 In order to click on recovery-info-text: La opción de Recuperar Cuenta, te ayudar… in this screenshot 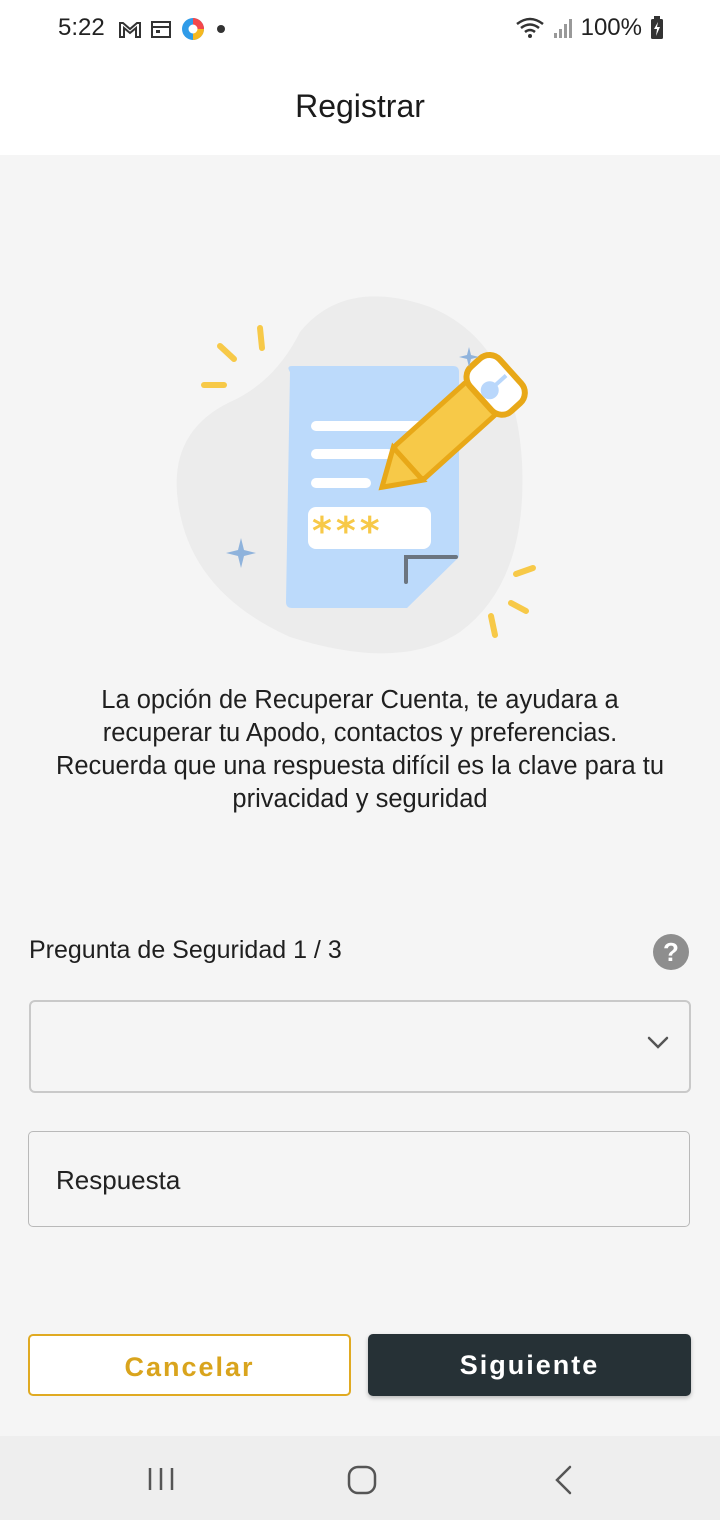, I will do `click(360, 750)`.